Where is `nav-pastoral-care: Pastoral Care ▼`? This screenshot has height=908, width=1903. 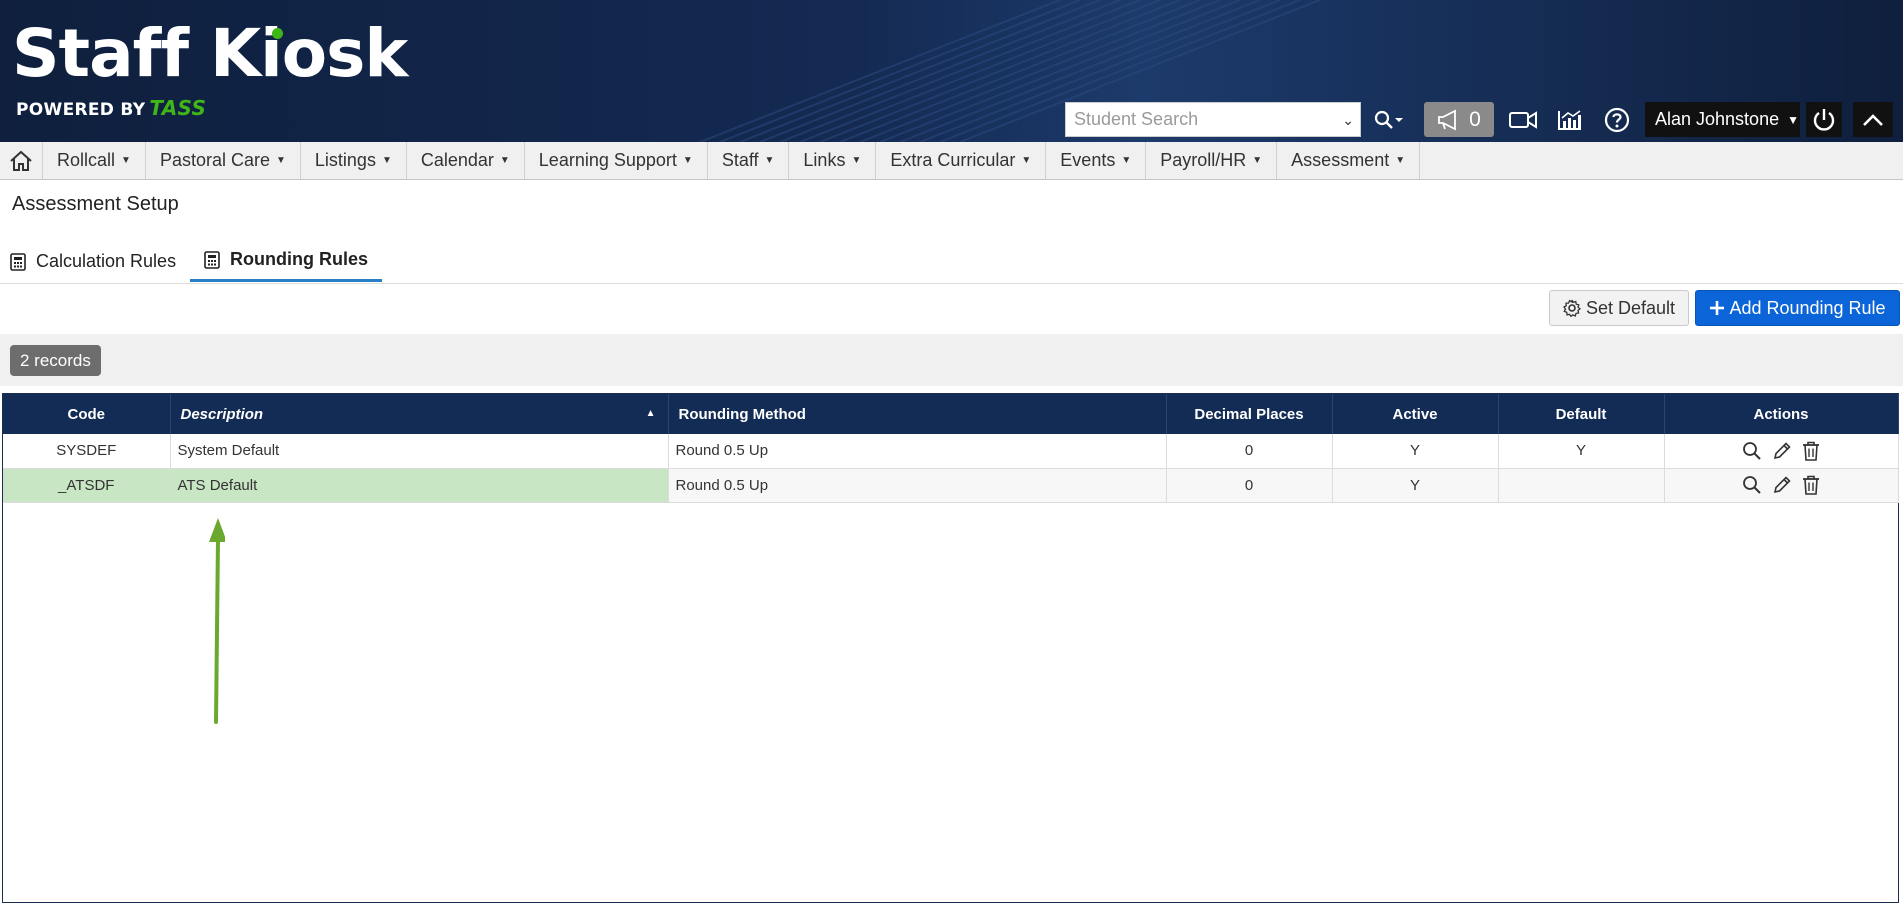
nav-pastoral-care: Pastoral Care ▼ is located at coordinates (223, 160).